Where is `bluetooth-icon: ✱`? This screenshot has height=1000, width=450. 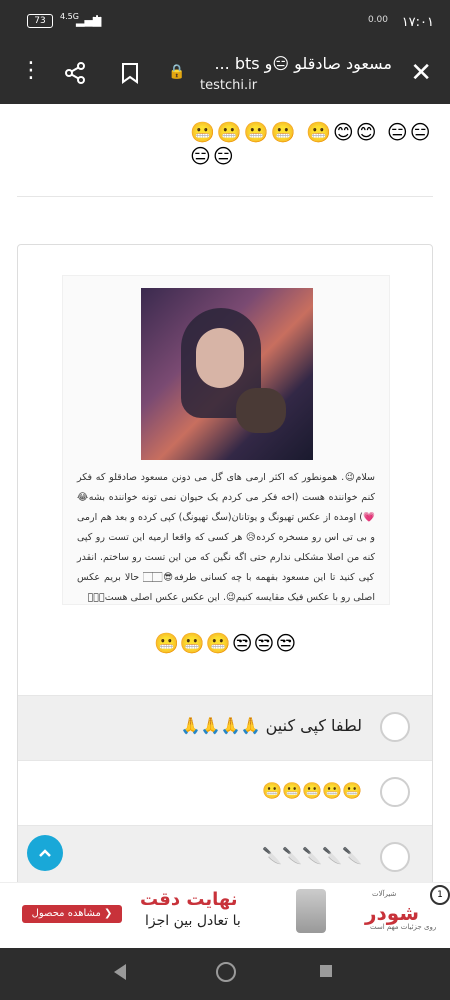
bluetooth-icon: ✱ is located at coordinates (97, 20).